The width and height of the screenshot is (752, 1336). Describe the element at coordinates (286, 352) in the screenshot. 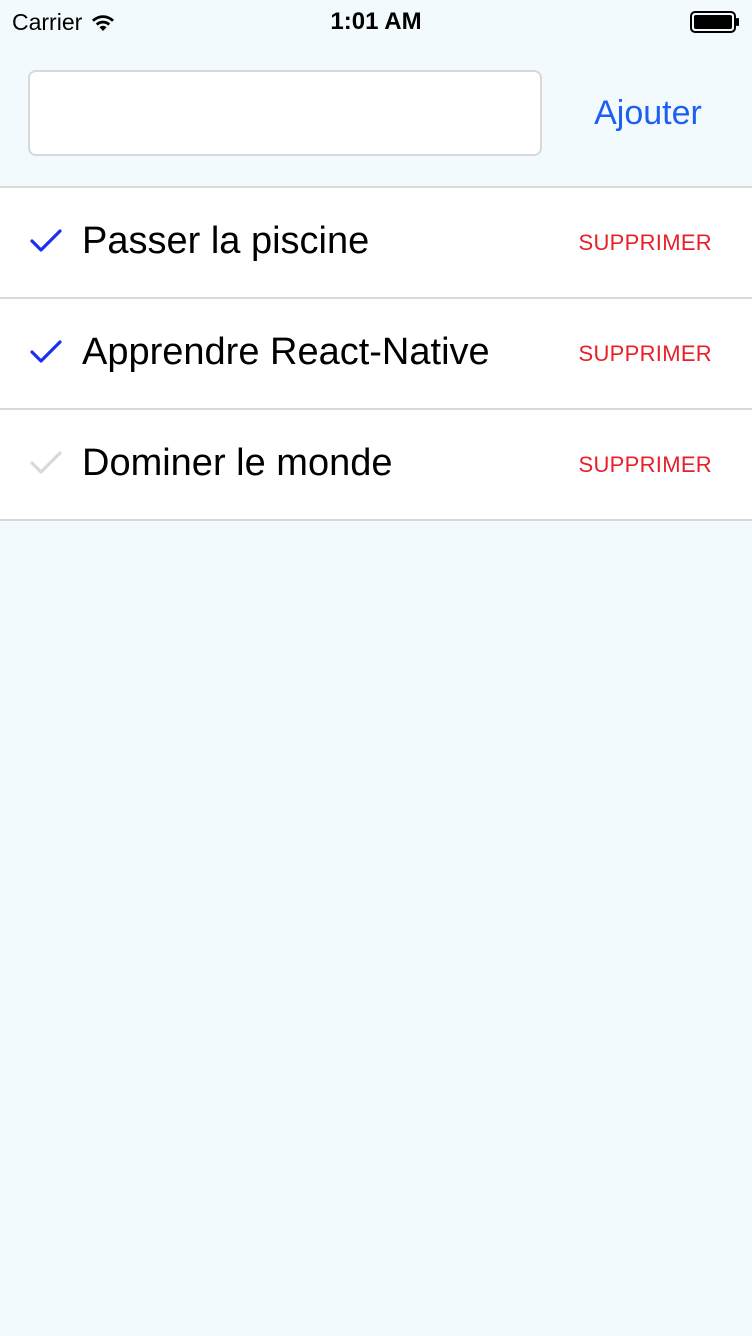

I see `todo-label: Apprendre React-Native` at that location.